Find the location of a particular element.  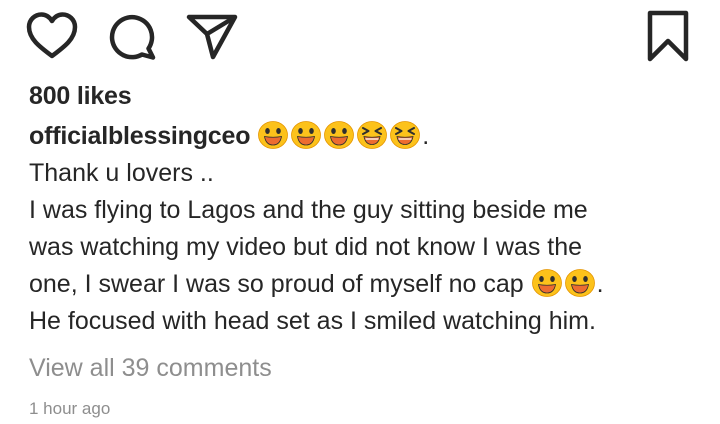

username-emojis is located at coordinates (339, 135).